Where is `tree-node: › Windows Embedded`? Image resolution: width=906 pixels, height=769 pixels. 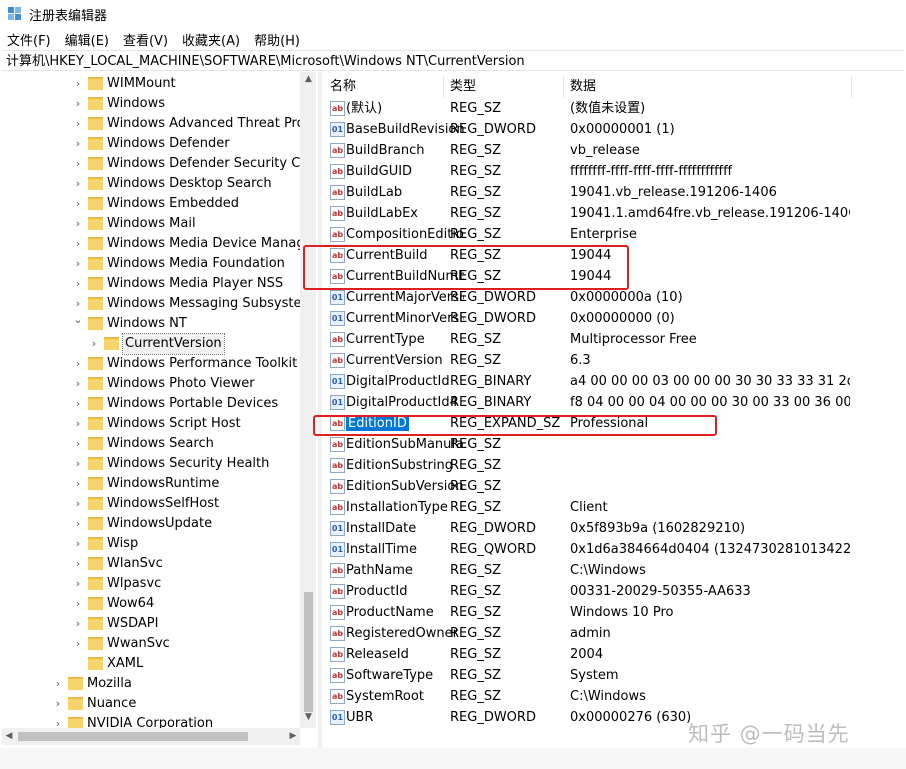
tree-node: › Windows Embedded is located at coordinates (151, 204).